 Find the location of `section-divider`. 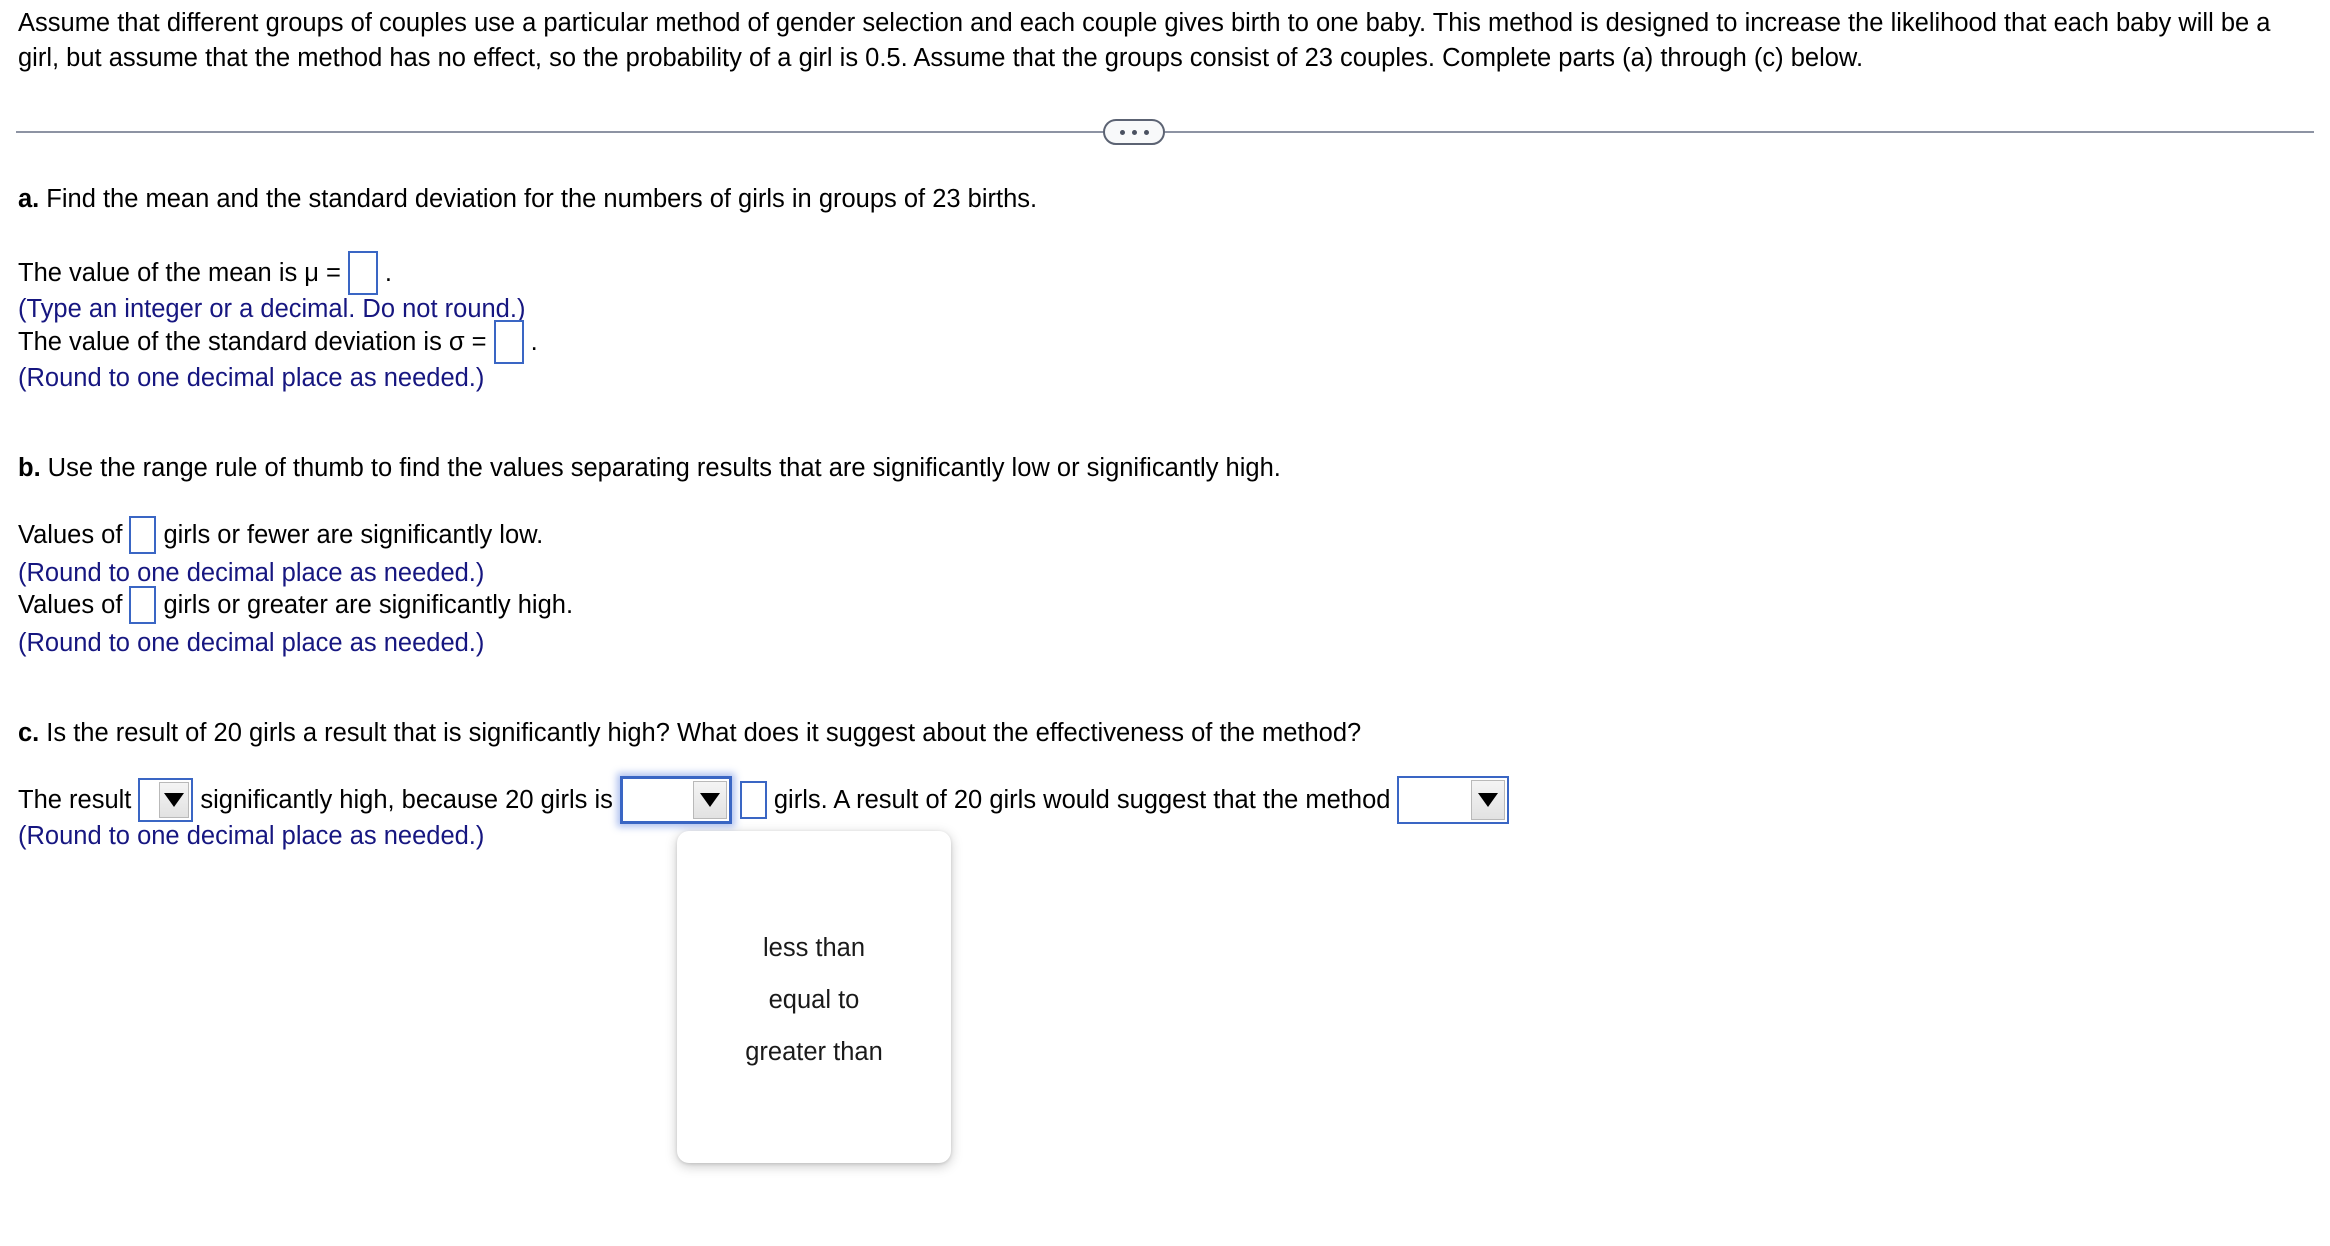

section-divider is located at coordinates (1165, 137).